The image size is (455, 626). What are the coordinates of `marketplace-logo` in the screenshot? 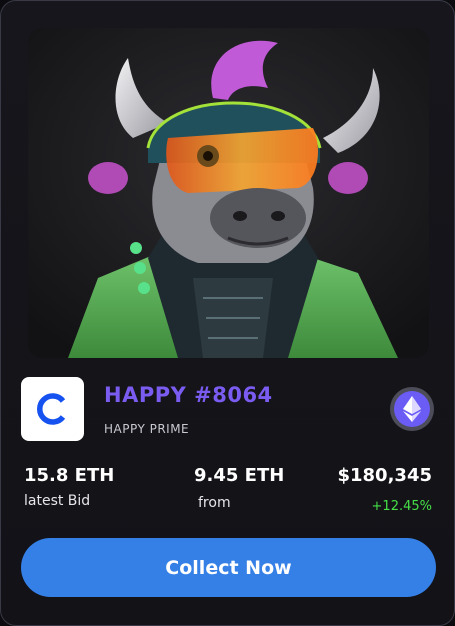 It's located at (52, 409).